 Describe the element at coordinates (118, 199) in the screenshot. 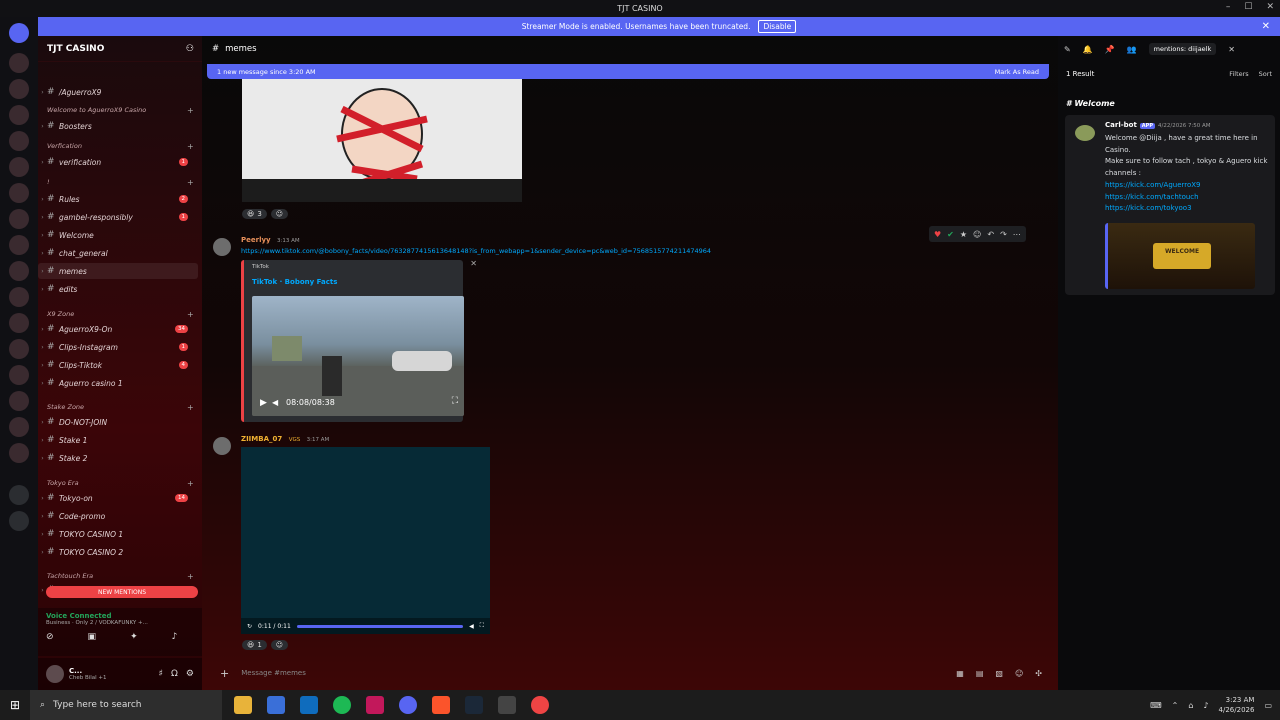

I see `sidebar-item-channel: › # Rules 2` at that location.